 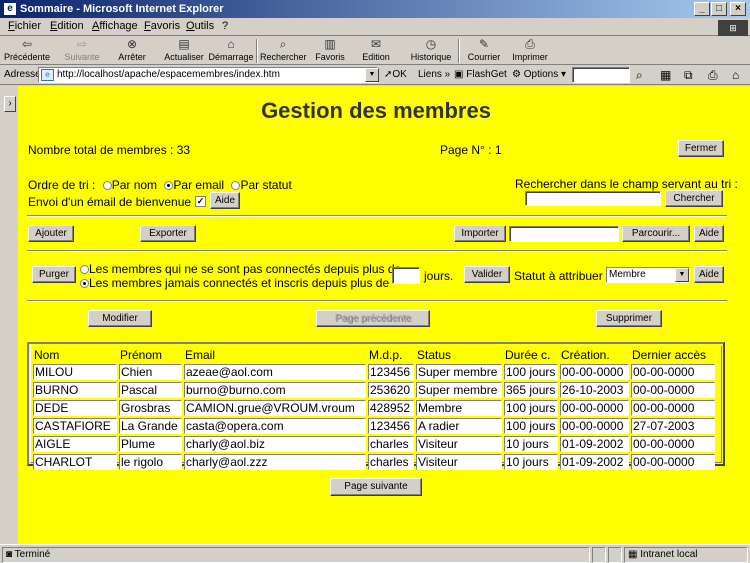 What do you see at coordinates (531, 408) in the screenshot?
I see `cell-duree: 100 jours` at bounding box center [531, 408].